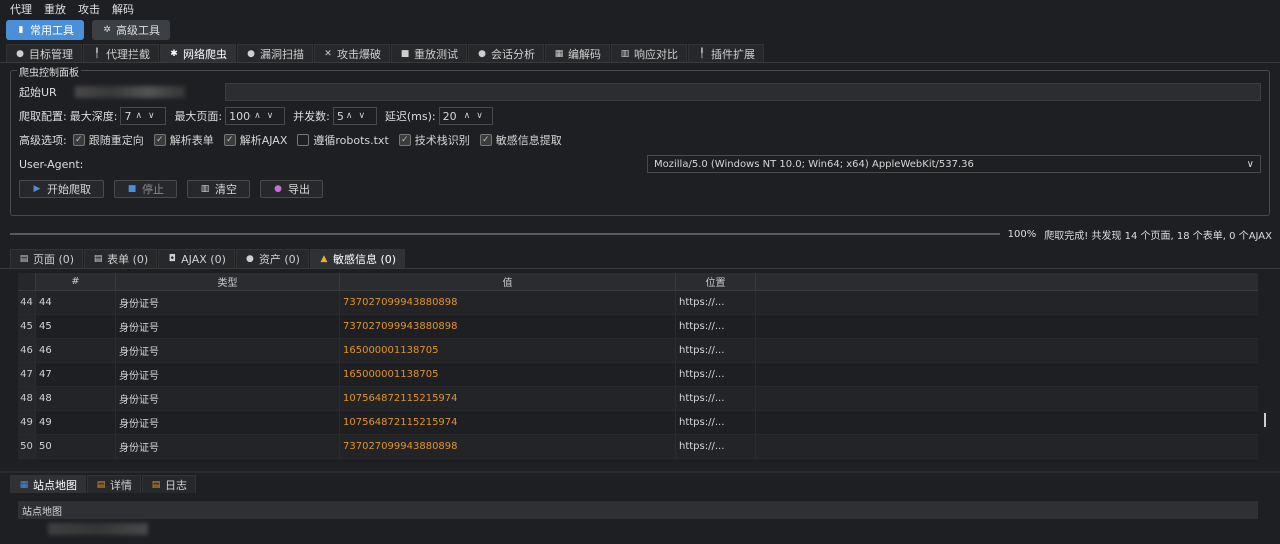 The image size is (1280, 544). Describe the element at coordinates (55, 9) in the screenshot. I see `menu-item-replay: 重放` at that location.